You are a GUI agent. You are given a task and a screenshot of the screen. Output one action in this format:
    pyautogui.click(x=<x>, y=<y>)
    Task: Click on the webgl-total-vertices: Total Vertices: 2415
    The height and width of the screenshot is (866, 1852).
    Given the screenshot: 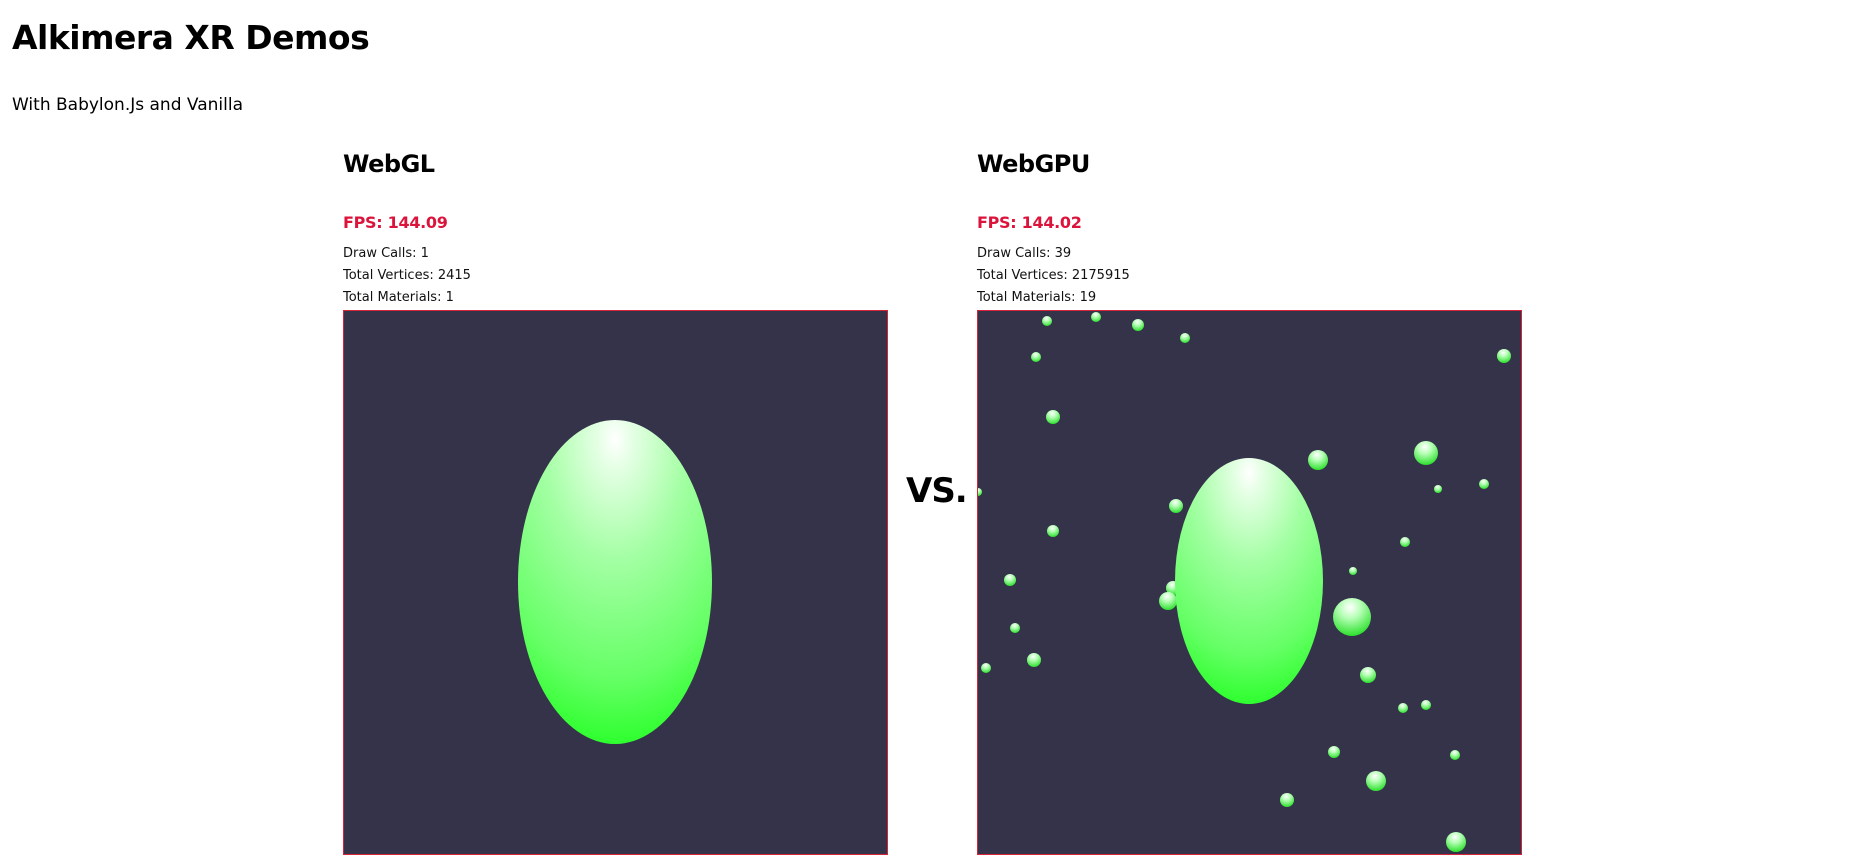 What is the action you would take?
    pyautogui.click(x=407, y=275)
    